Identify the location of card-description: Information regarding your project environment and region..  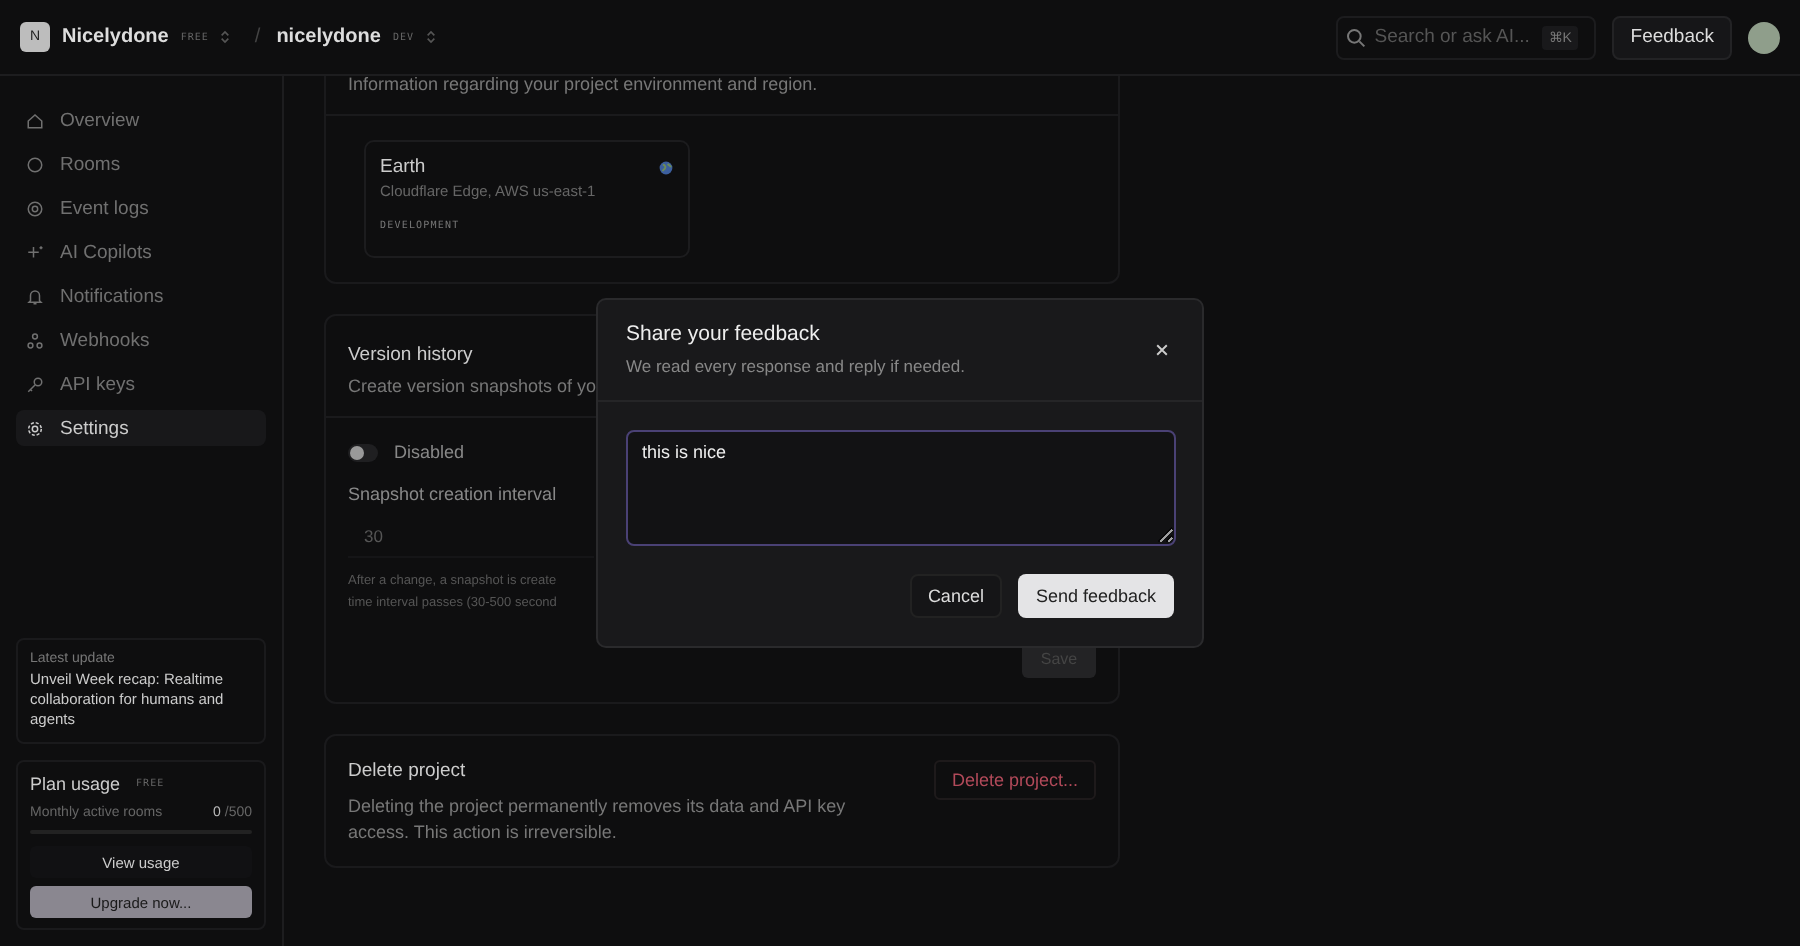
(583, 85).